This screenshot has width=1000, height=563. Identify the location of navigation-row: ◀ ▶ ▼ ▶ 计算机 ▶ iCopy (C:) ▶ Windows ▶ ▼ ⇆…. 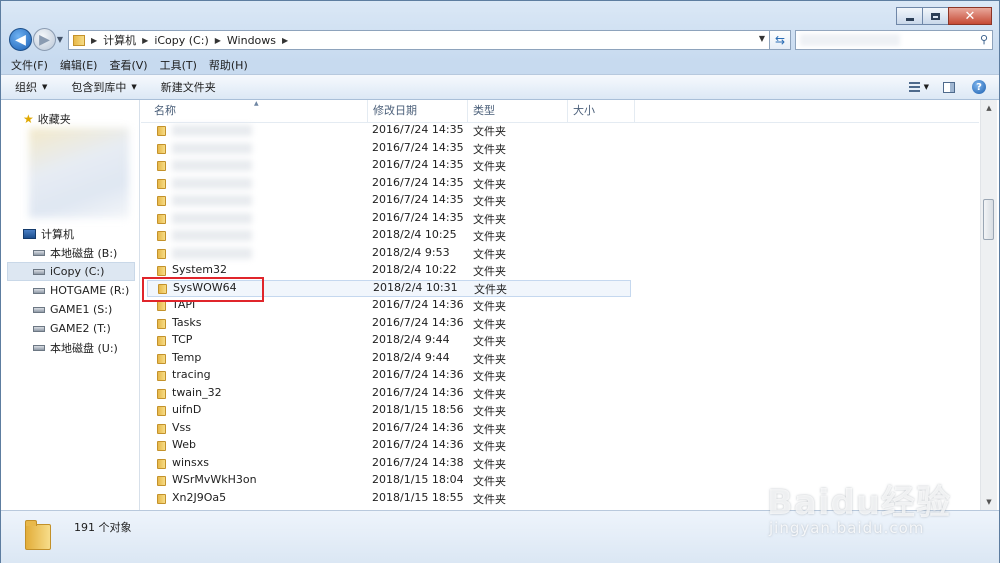
(500, 40).